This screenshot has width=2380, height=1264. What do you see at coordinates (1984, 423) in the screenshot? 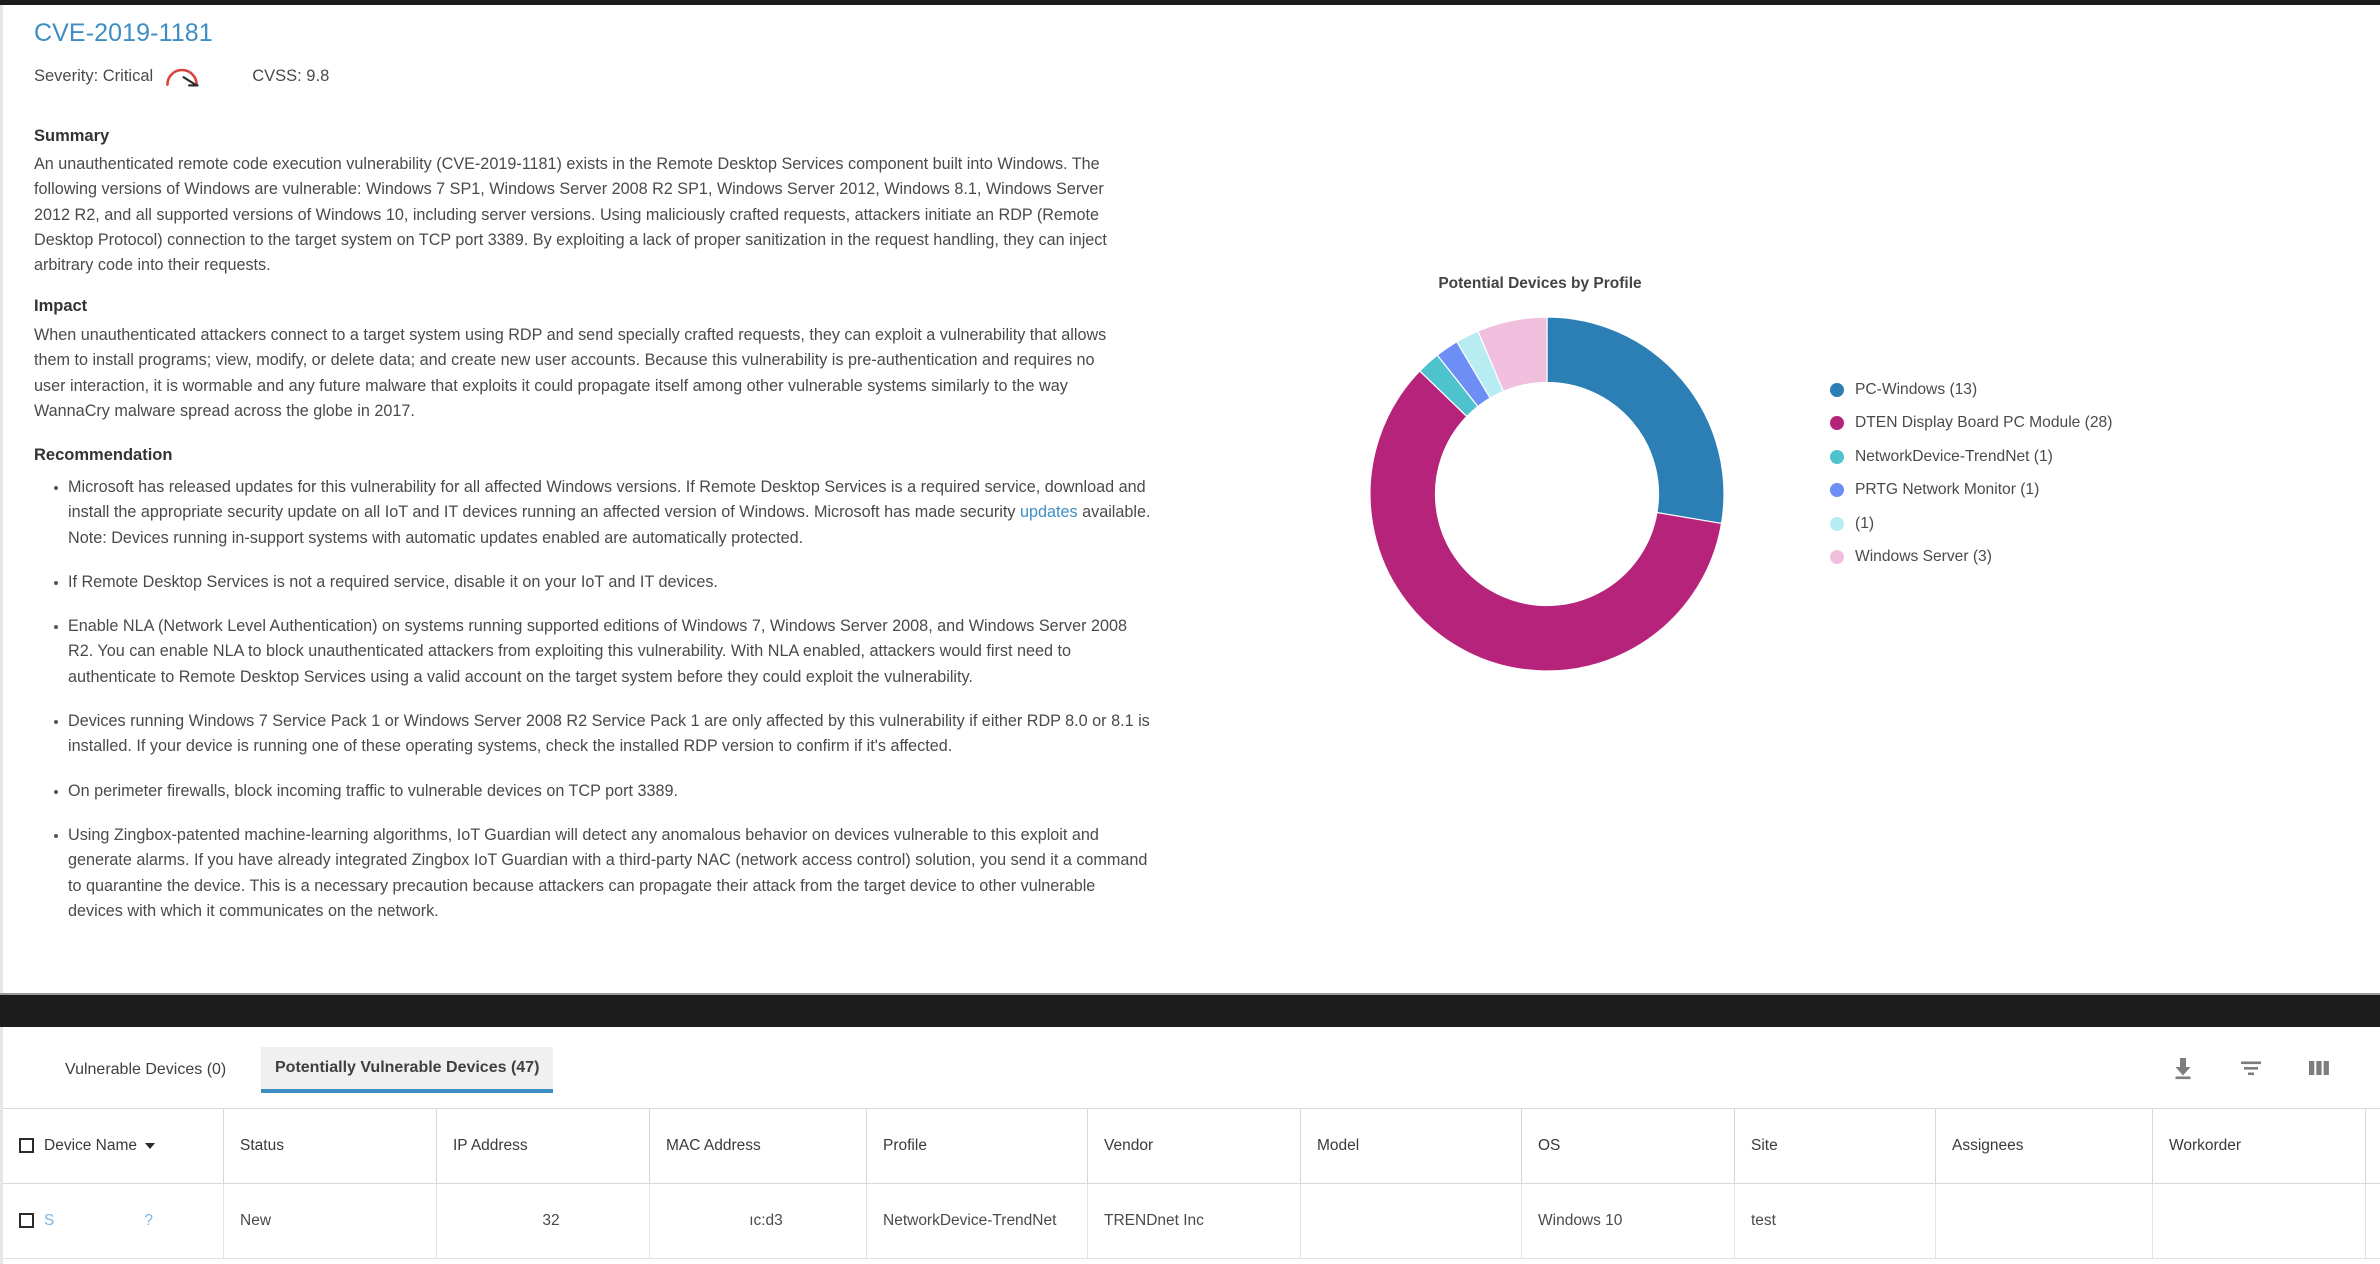
I see `legend-label: DTEN Display Board PC Module (28)` at bounding box center [1984, 423].